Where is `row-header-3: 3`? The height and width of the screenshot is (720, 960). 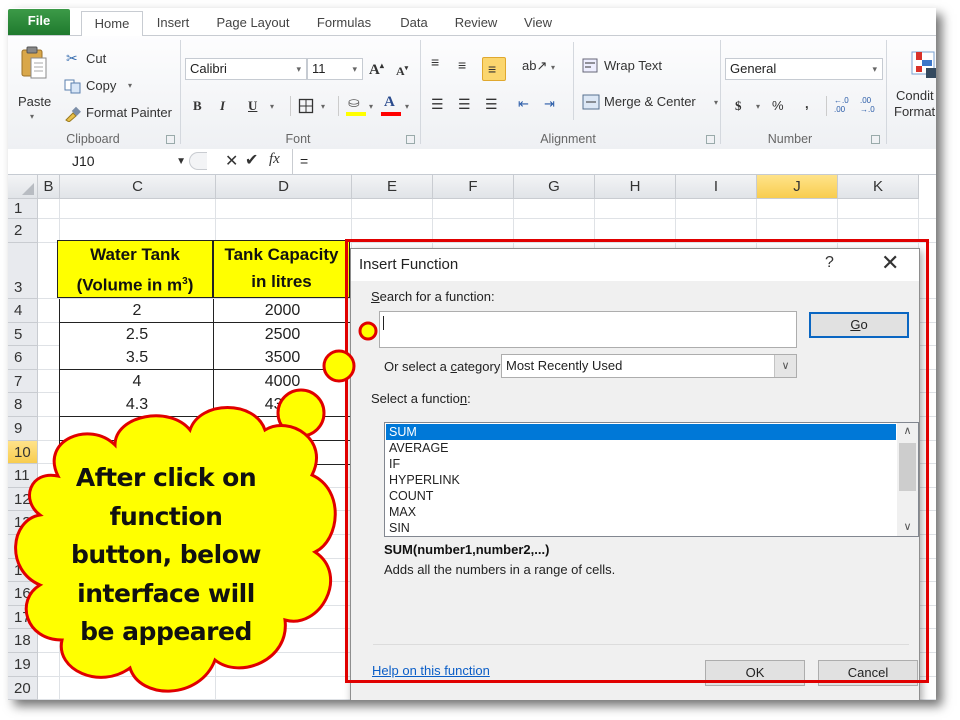 row-header-3: 3 is located at coordinates (23, 271).